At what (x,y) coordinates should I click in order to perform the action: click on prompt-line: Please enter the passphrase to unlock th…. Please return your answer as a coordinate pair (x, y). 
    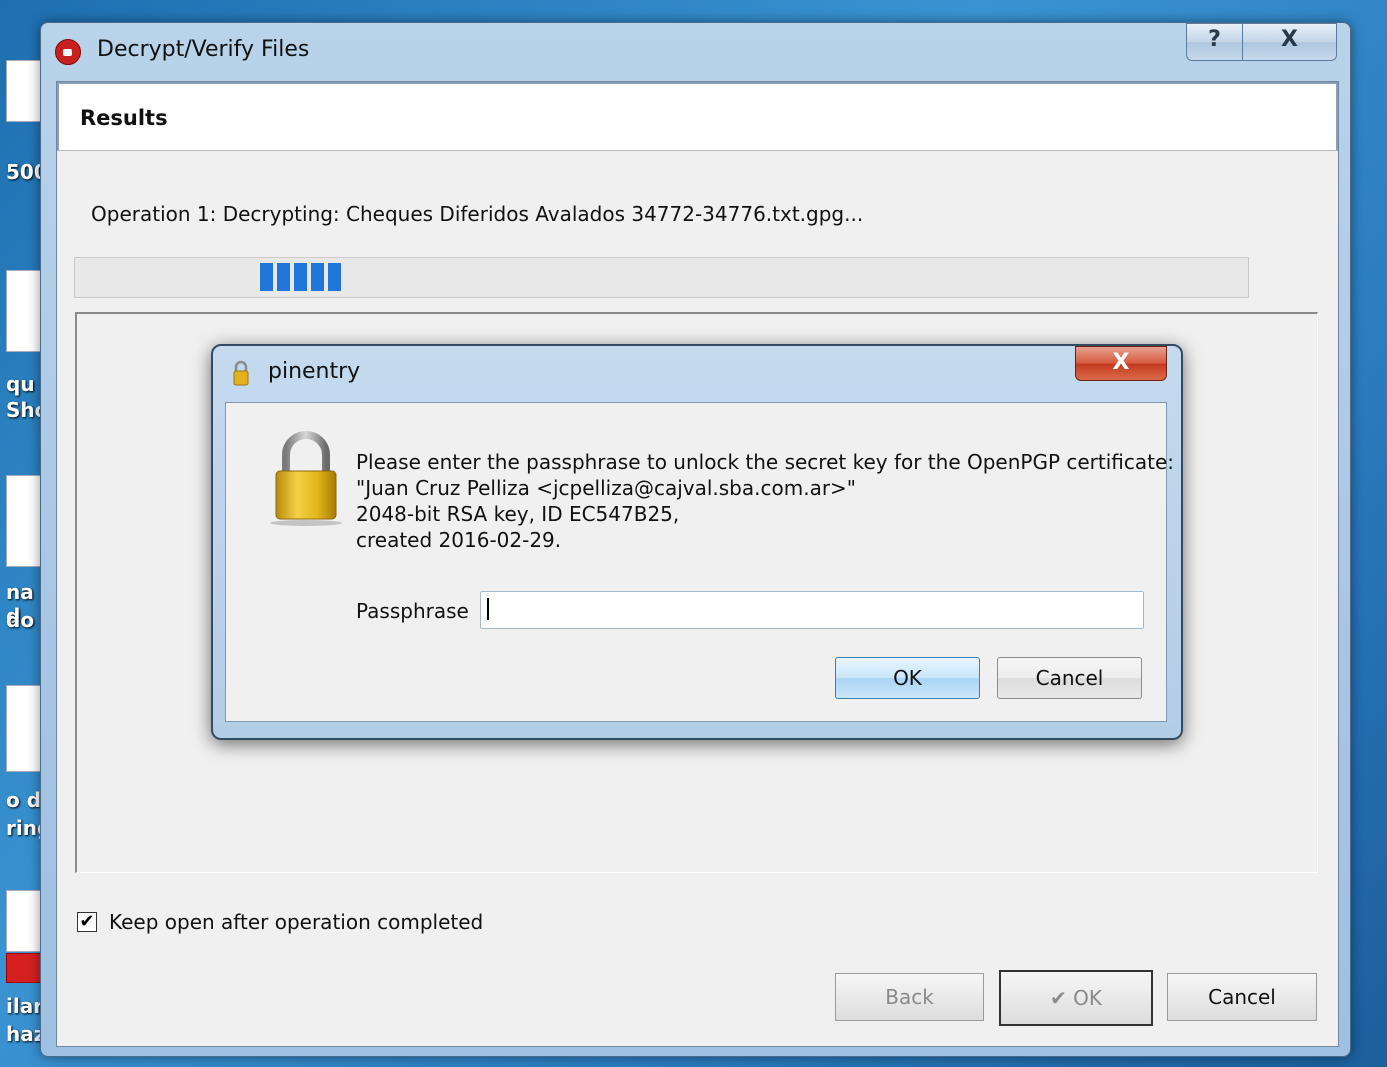
    Looking at the image, I should click on (765, 462).